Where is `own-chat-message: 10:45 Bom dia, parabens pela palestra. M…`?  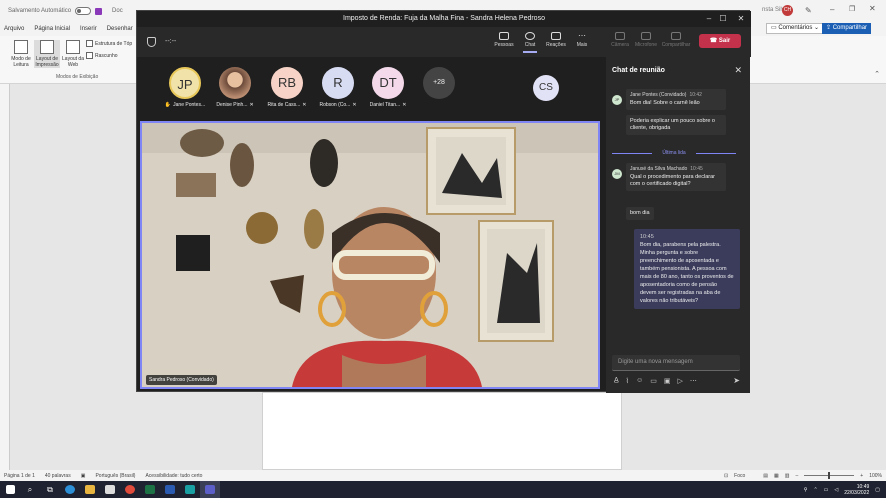 own-chat-message: 10:45 Bom dia, parabens pela palestra. M… is located at coordinates (687, 269).